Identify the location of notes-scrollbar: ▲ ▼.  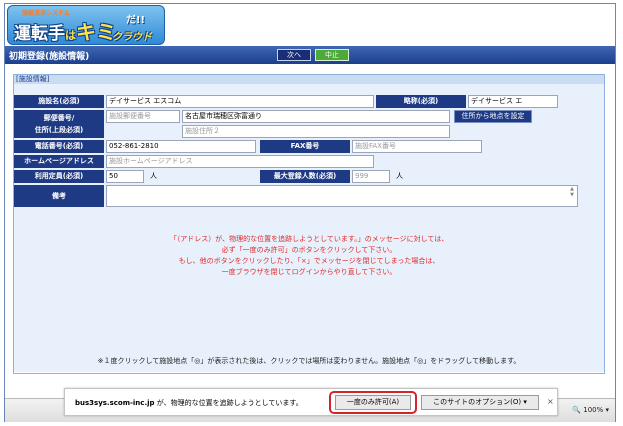
(572, 196).